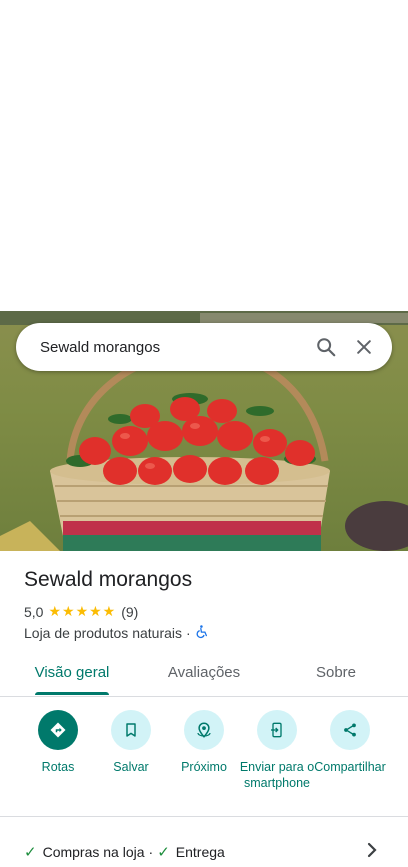  I want to click on directions-button: Rotas, so click(58, 741).